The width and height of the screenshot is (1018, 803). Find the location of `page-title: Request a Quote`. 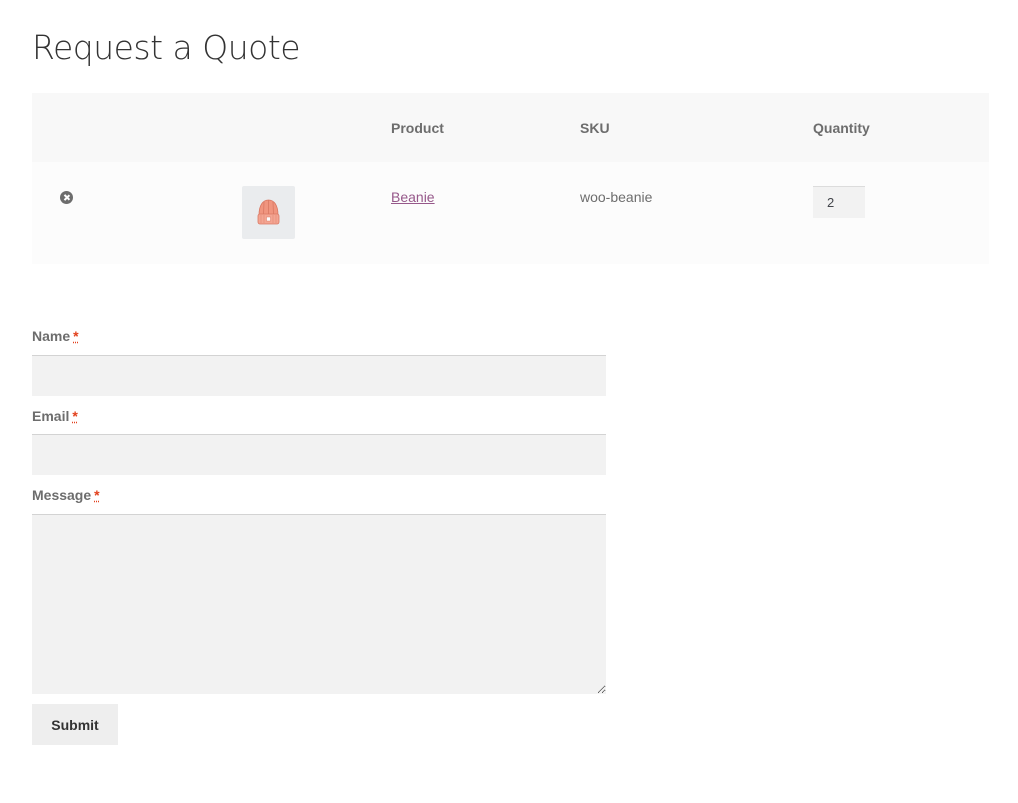

page-title: Request a Quote is located at coordinates (166, 47).